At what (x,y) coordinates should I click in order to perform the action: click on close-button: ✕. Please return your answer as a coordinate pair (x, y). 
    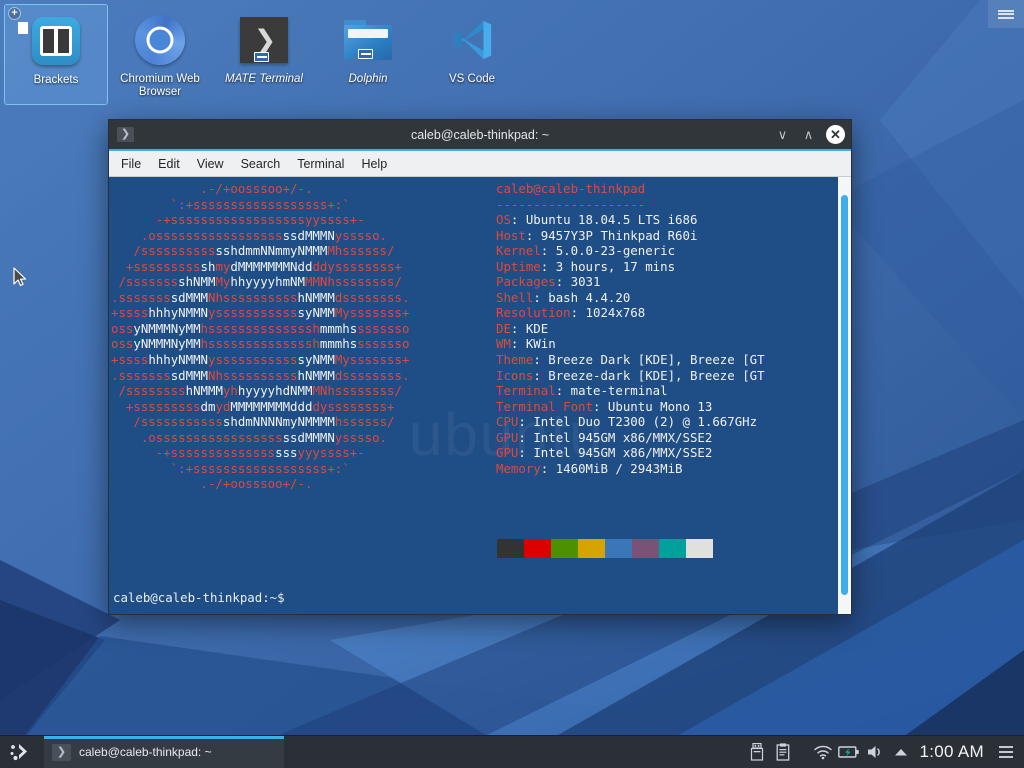
    Looking at the image, I should click on (835, 134).